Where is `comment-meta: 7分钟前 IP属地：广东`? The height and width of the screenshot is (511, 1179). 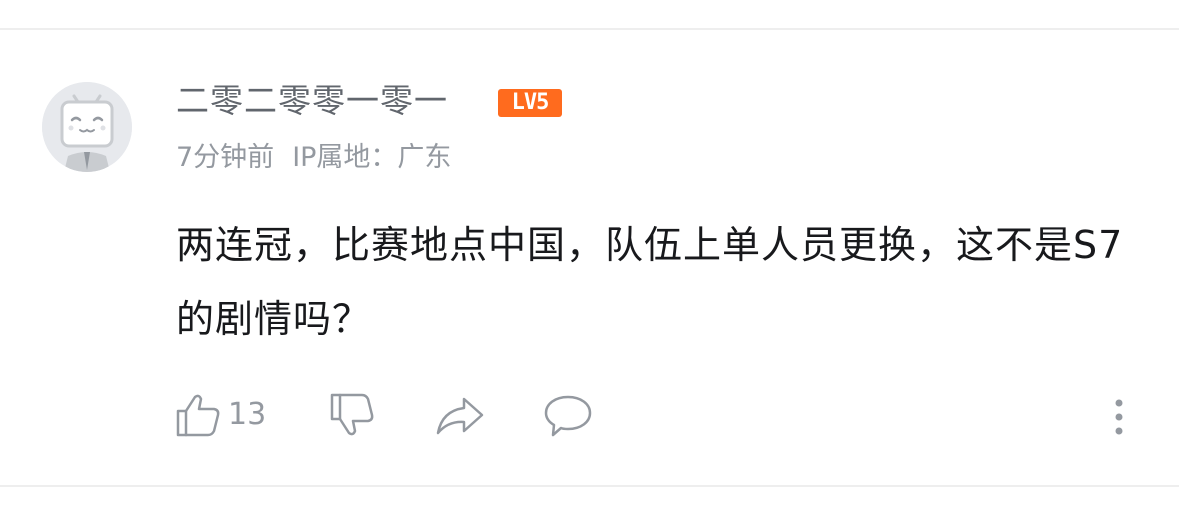 comment-meta: 7分钟前 IP属地：广东 is located at coordinates (313, 158).